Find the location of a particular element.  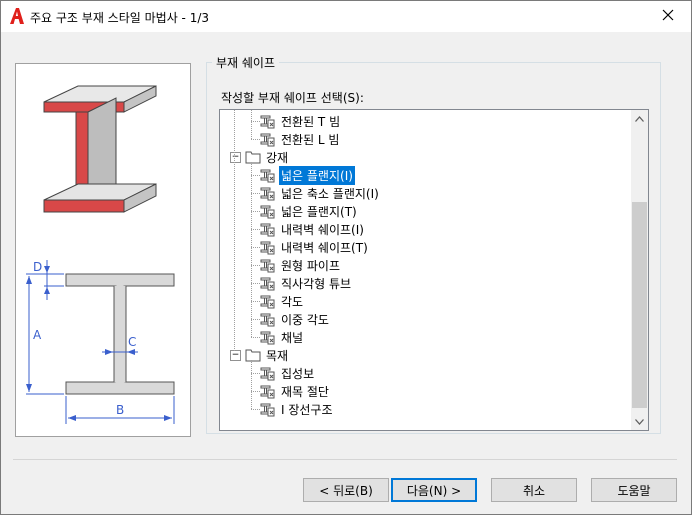

tree-folder-node: − 강재 is located at coordinates (260, 157).